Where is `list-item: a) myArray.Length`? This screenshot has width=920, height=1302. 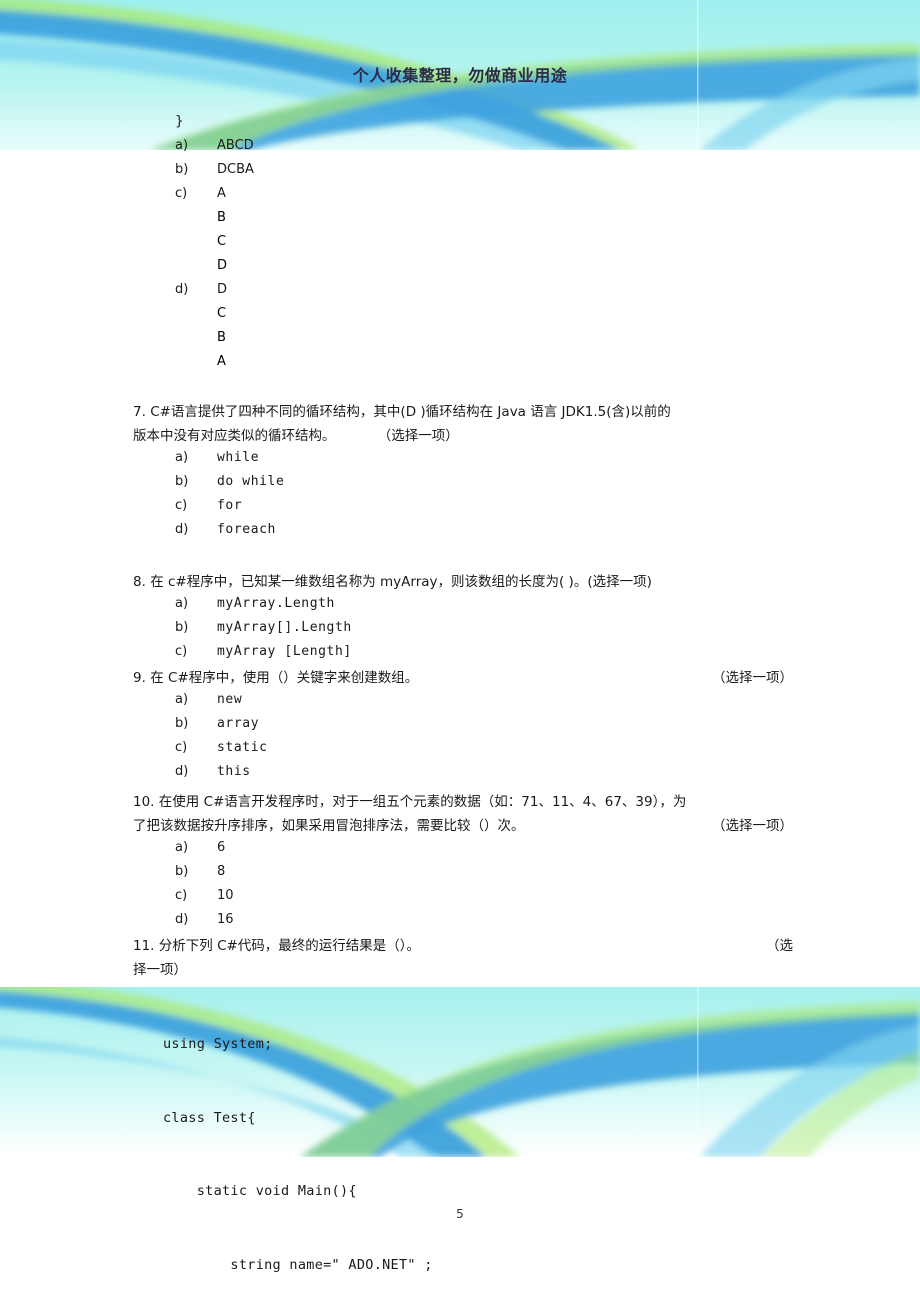
list-item: a) myArray.Length is located at coordinates (463, 608).